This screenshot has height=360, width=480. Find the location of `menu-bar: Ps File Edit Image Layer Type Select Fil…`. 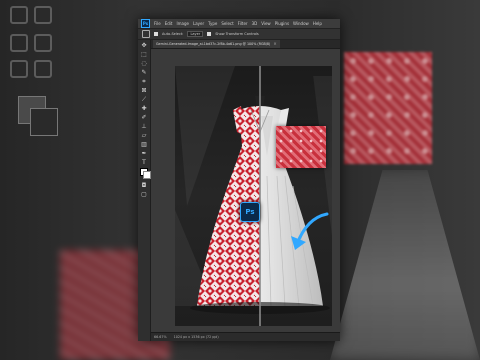

menu-bar: Ps File Edit Image Layer Type Select Fil… is located at coordinates (239, 23).